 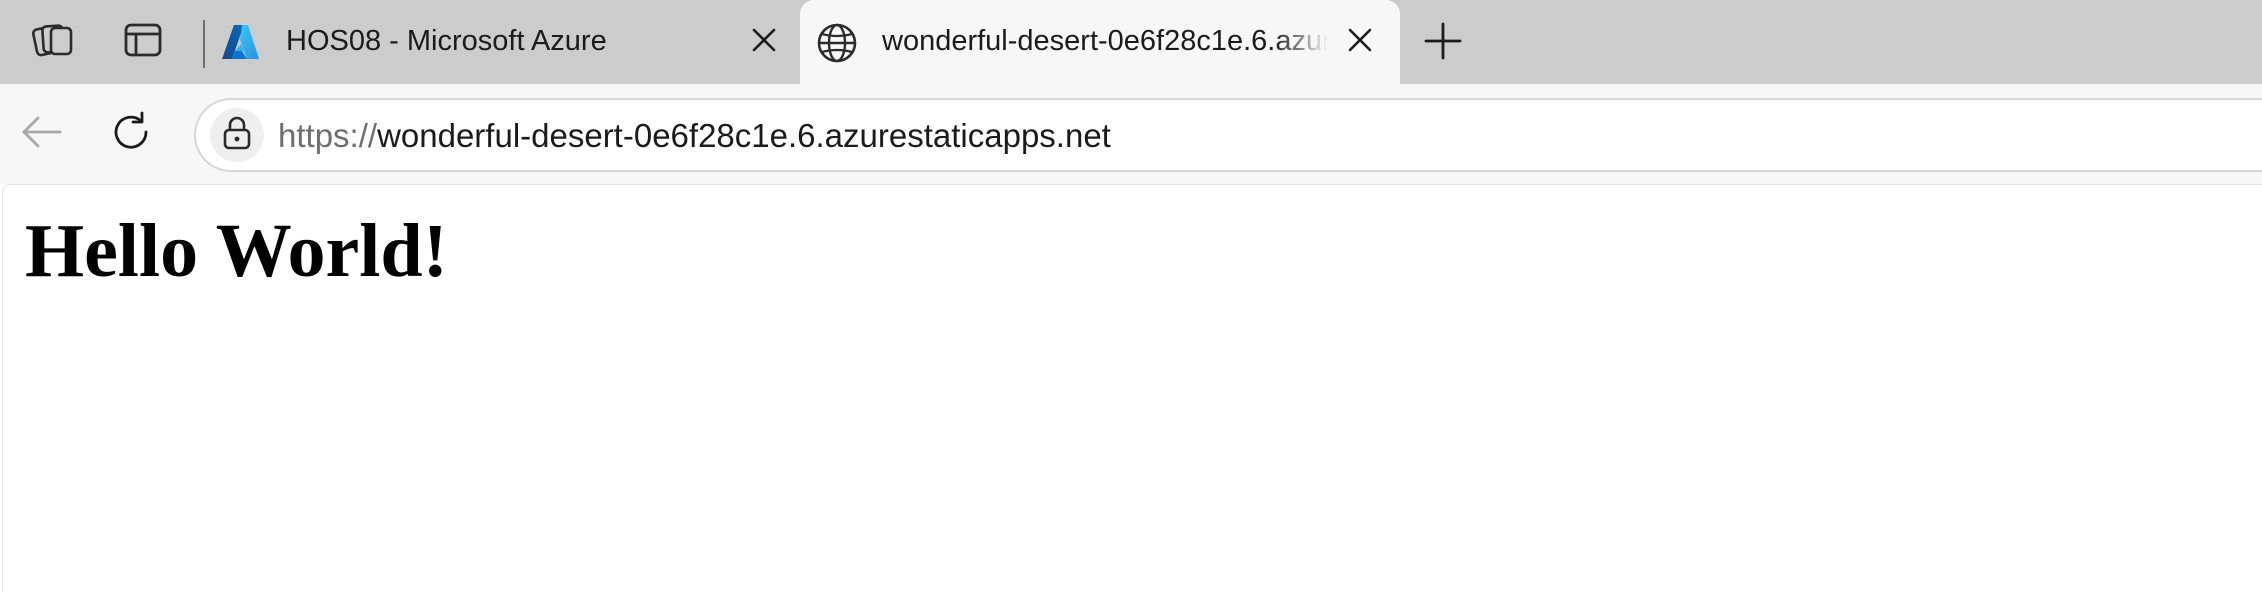 I want to click on refresh-button, so click(x=132, y=134).